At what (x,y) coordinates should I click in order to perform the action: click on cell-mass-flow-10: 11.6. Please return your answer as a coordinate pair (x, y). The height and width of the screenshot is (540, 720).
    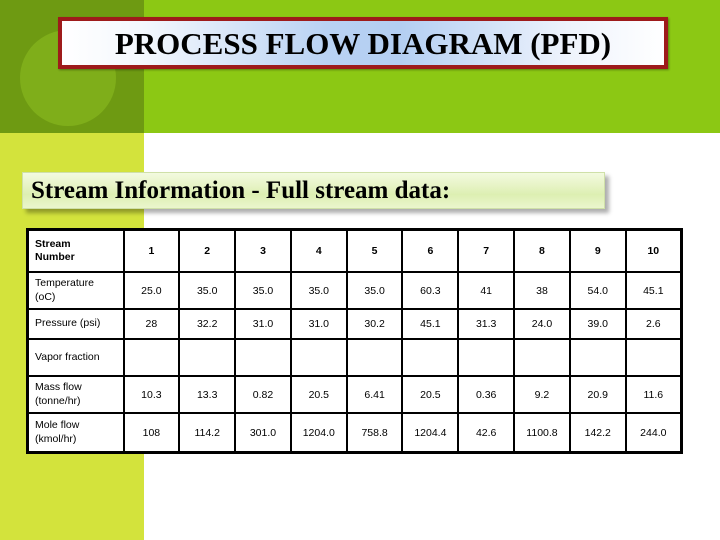
    Looking at the image, I should click on (653, 394).